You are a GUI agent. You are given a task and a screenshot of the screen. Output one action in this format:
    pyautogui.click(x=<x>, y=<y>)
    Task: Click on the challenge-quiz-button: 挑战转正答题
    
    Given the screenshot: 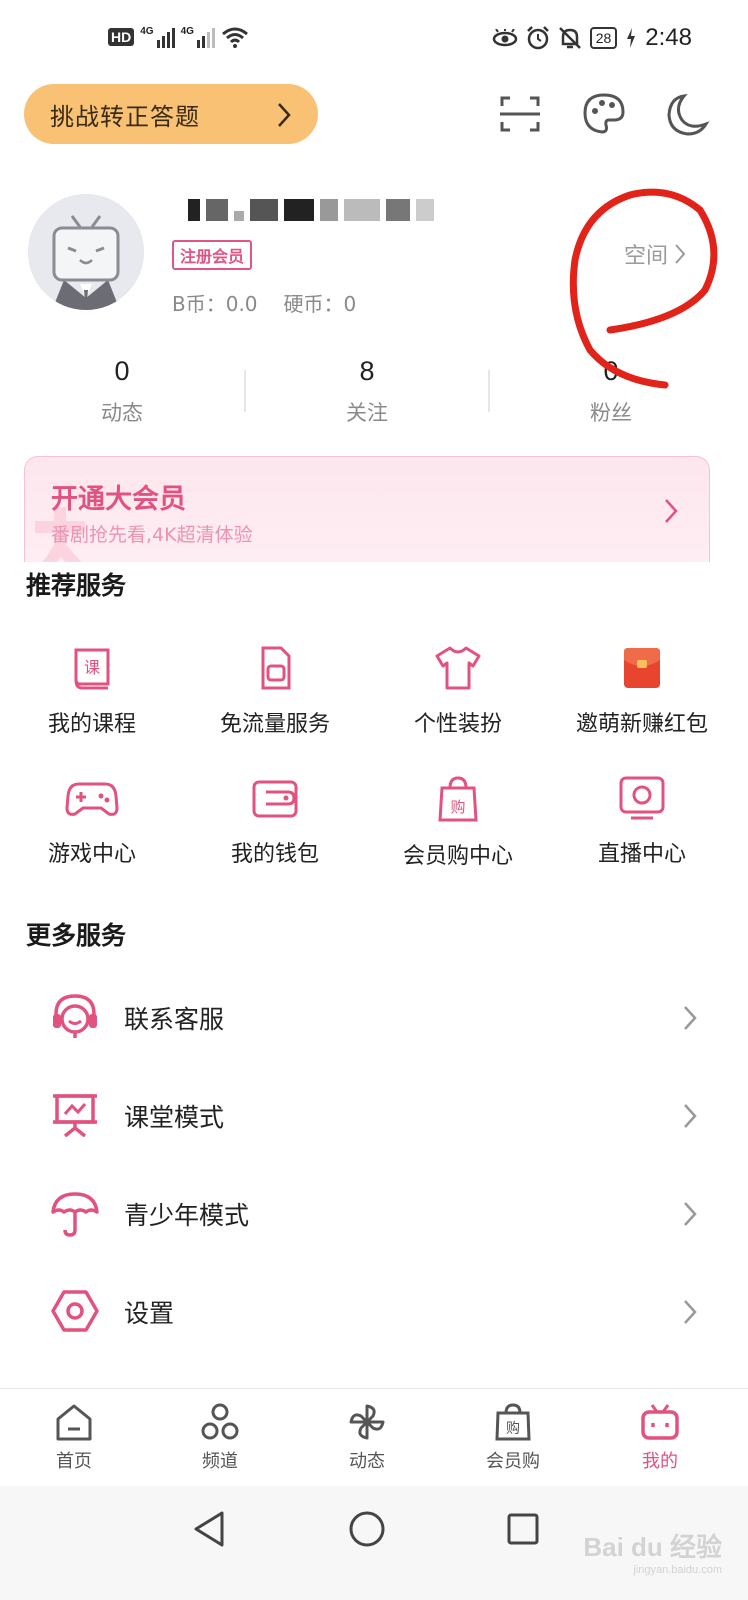 What is the action you would take?
    pyautogui.click(x=171, y=114)
    